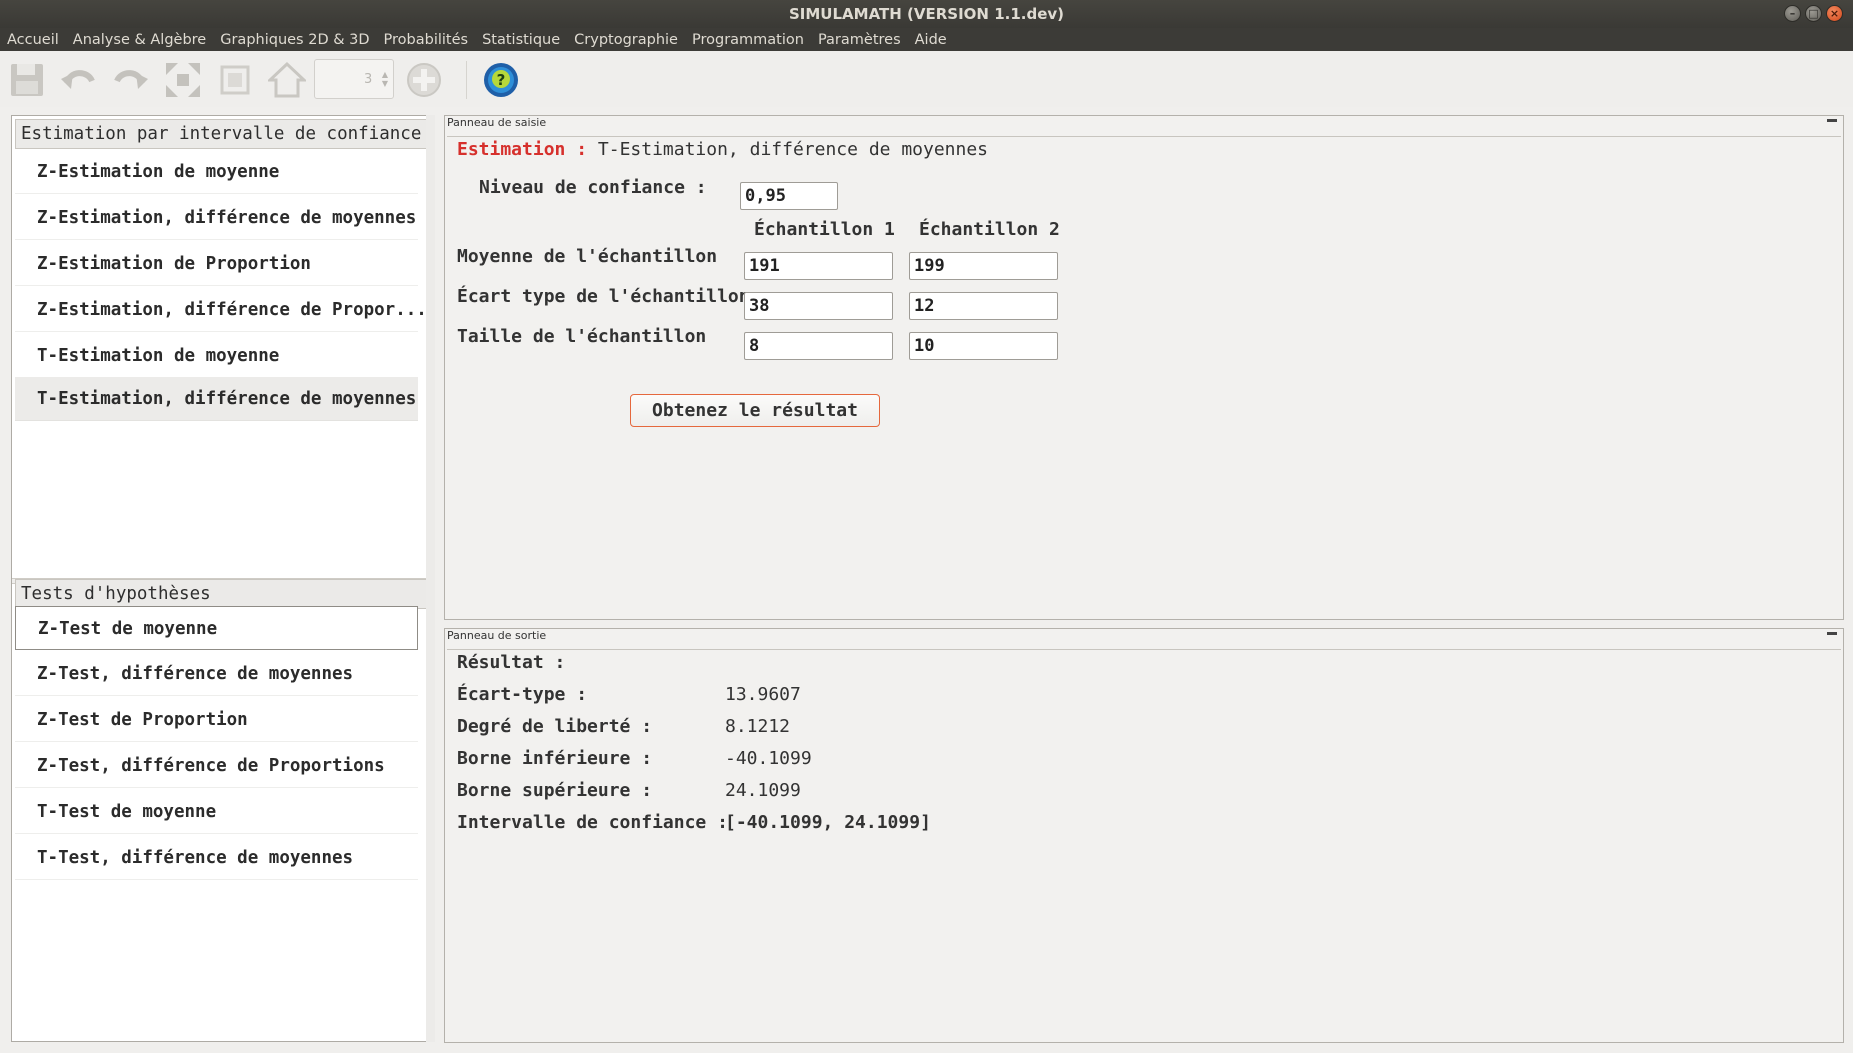  I want to click on output-row-value: -40.1099, so click(768, 758).